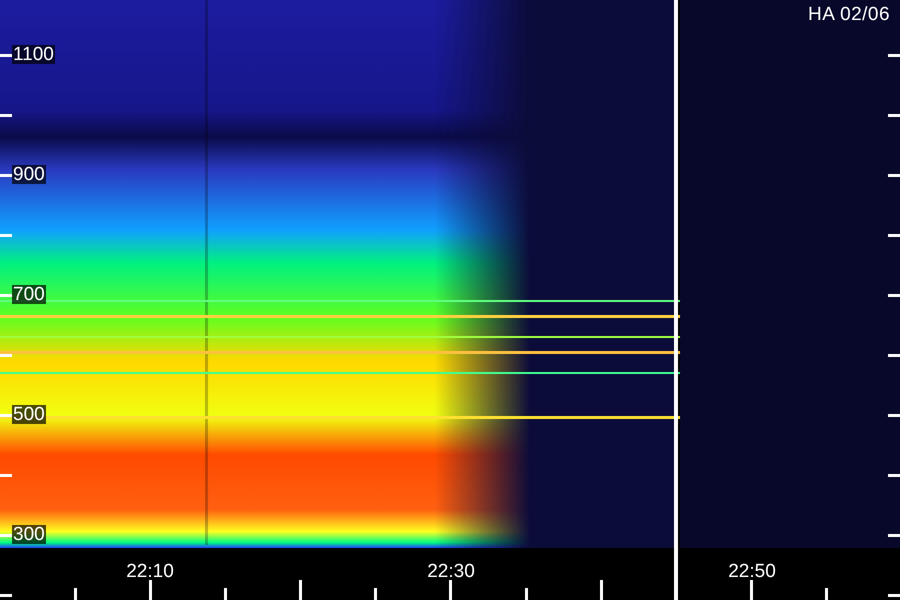 The image size is (900, 600). What do you see at coordinates (33, 54) in the screenshot?
I see `y-axis-label: 1100` at bounding box center [33, 54].